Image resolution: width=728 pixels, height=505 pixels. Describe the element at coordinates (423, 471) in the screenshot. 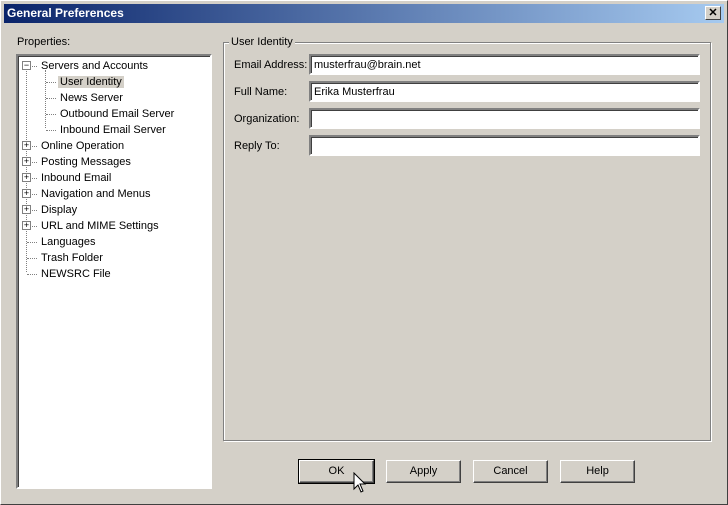

I see `apply-button: Apply` at that location.